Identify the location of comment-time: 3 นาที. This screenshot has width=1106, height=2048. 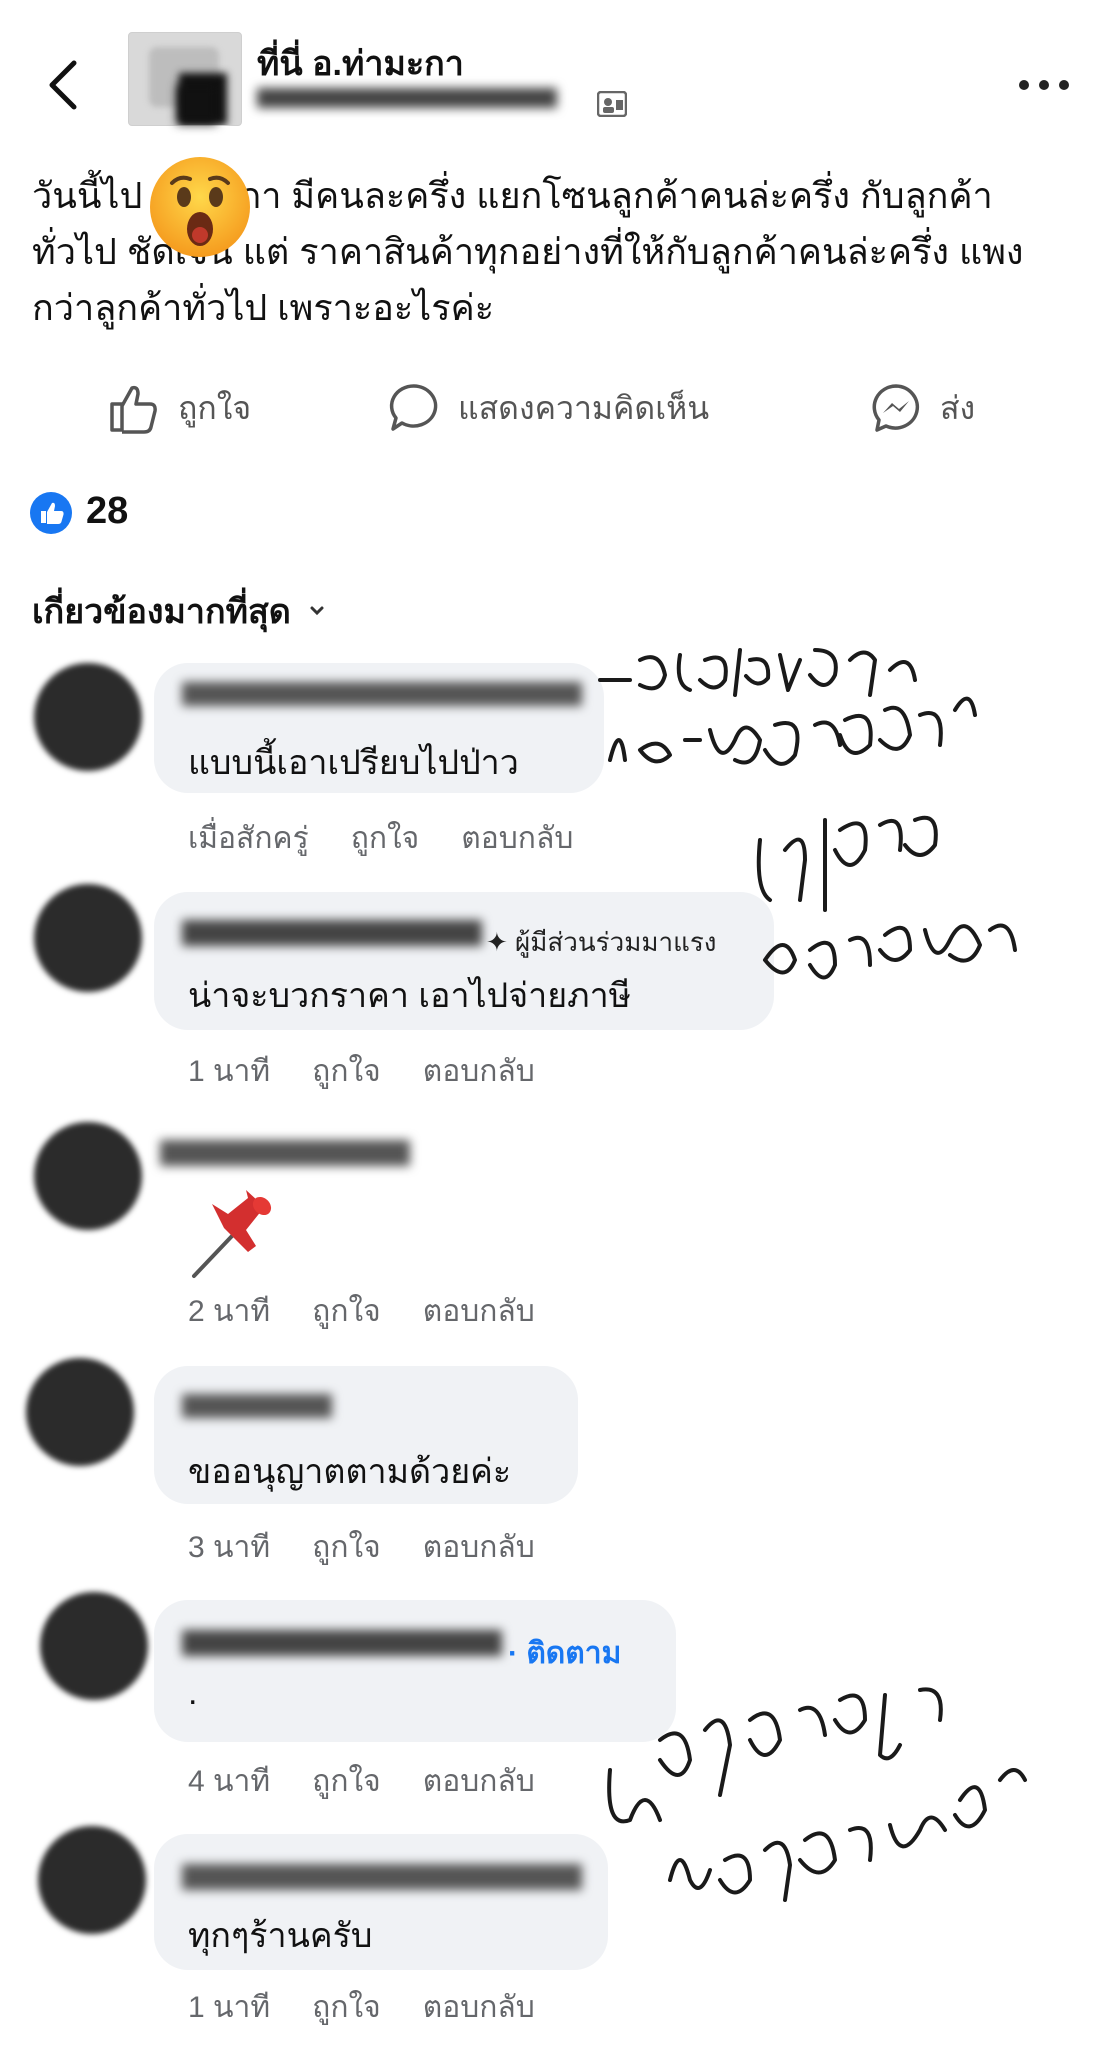
(229, 1547).